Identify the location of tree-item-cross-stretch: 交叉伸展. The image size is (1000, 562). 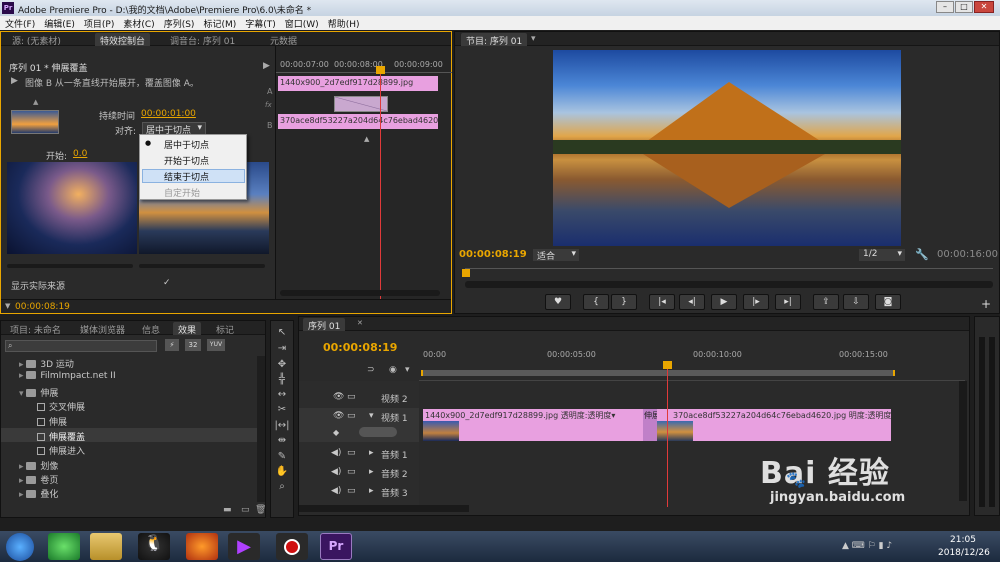
(61, 407).